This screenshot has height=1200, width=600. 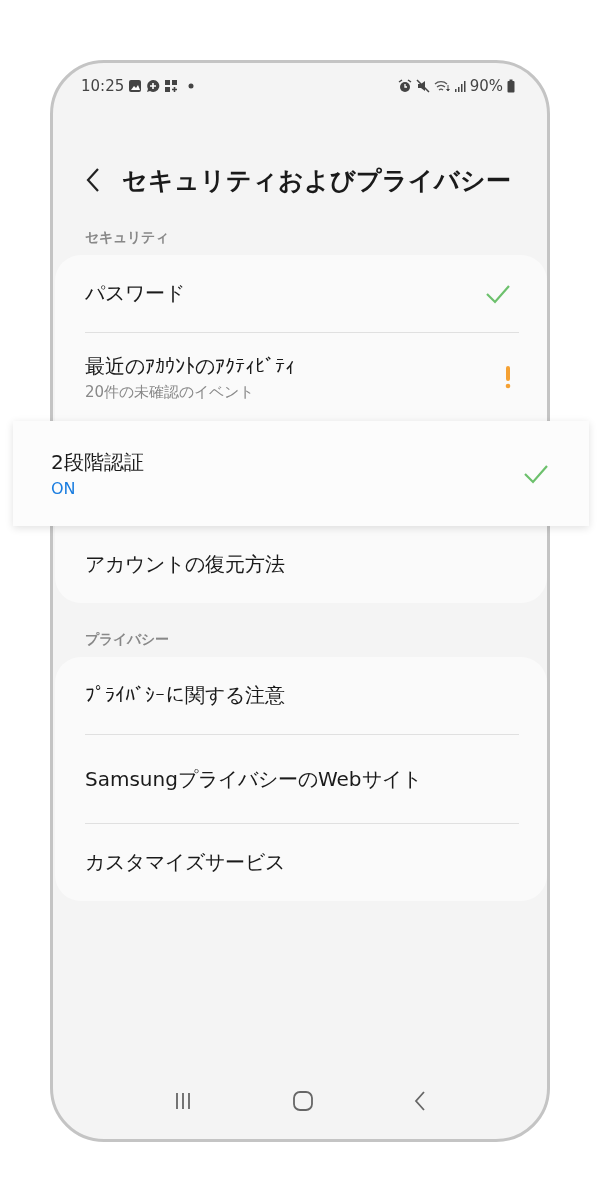 I want to click on settings-row: カスタマイズサービス, so click(x=302, y=862).